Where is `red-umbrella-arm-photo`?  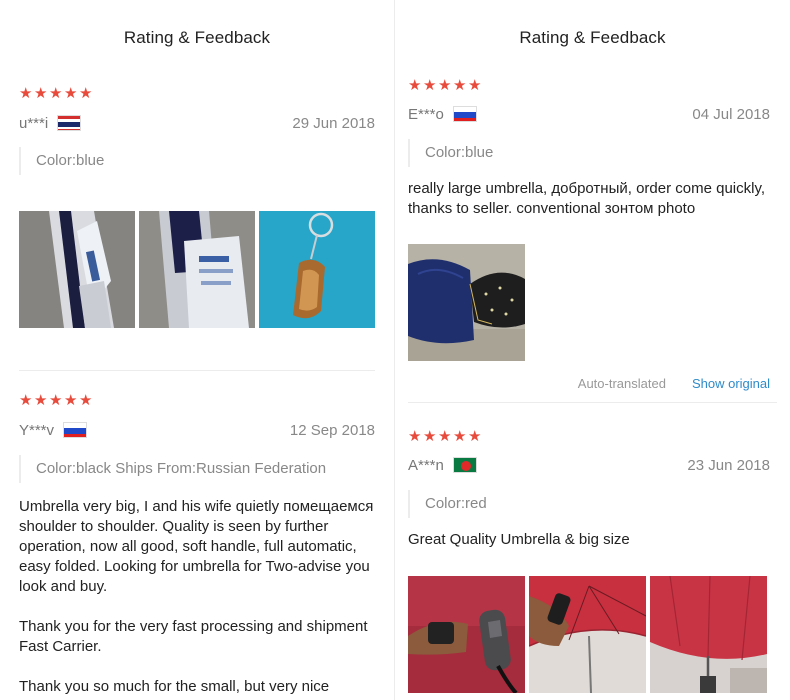 red-umbrella-arm-photo is located at coordinates (587, 634).